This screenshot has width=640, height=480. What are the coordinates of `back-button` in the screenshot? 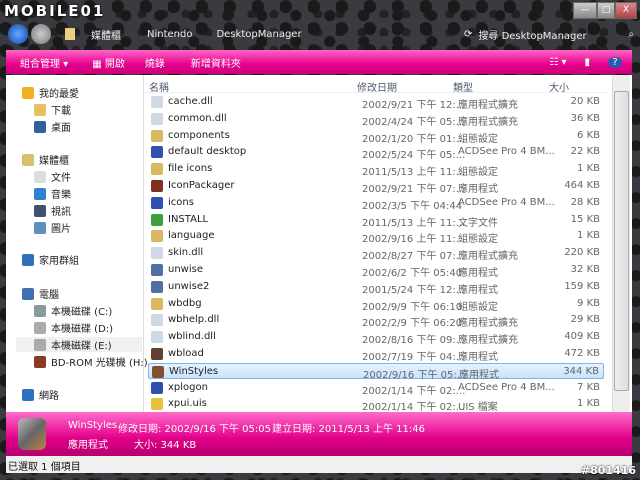 It's located at (18, 34).